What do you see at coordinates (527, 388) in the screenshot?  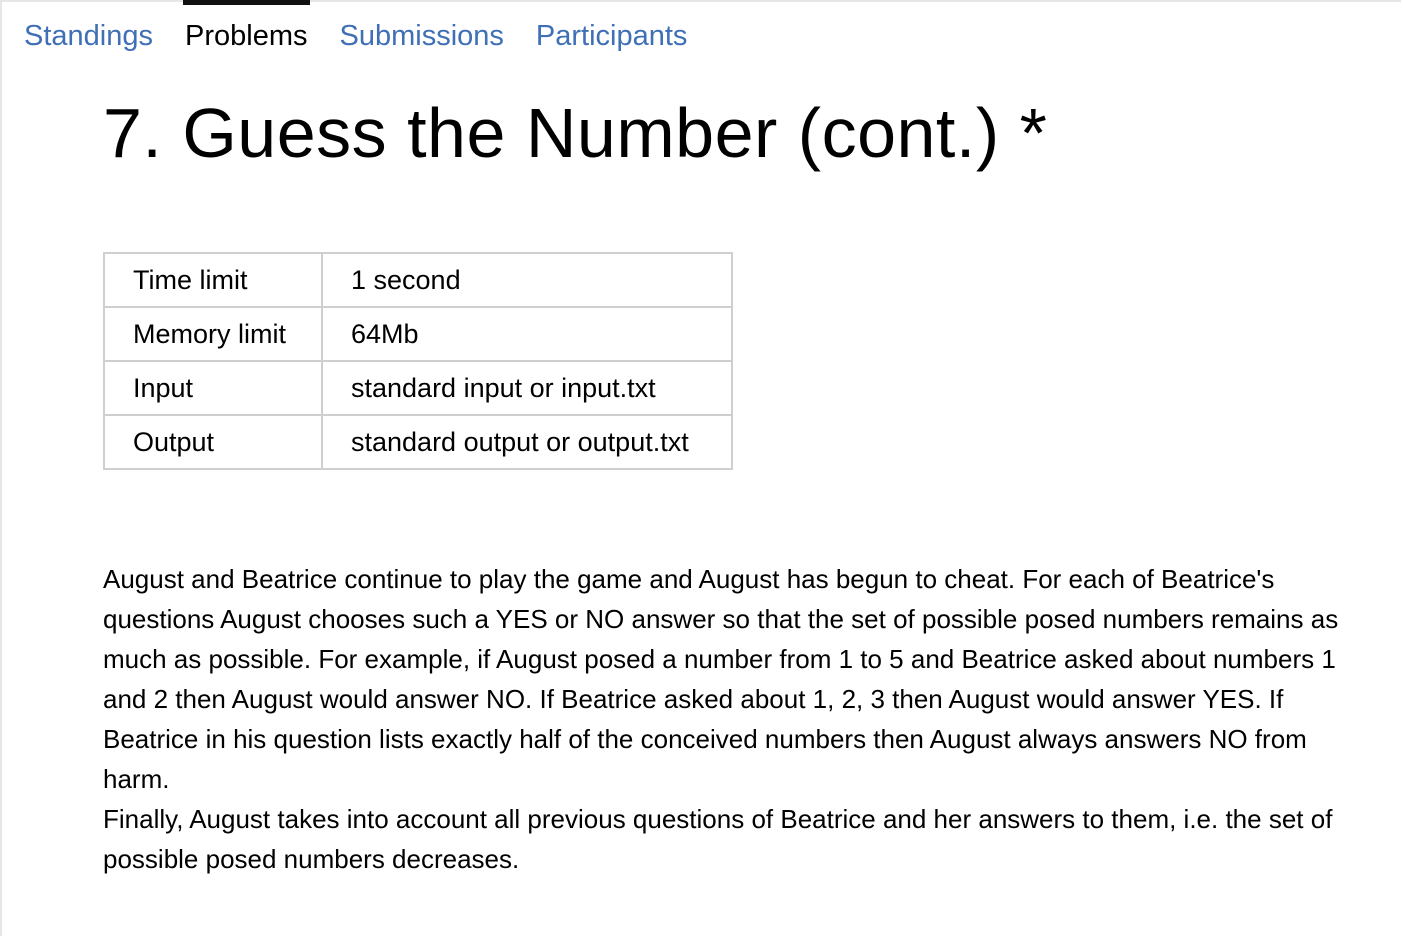 I see `input-value: standard input or input.txt` at bounding box center [527, 388].